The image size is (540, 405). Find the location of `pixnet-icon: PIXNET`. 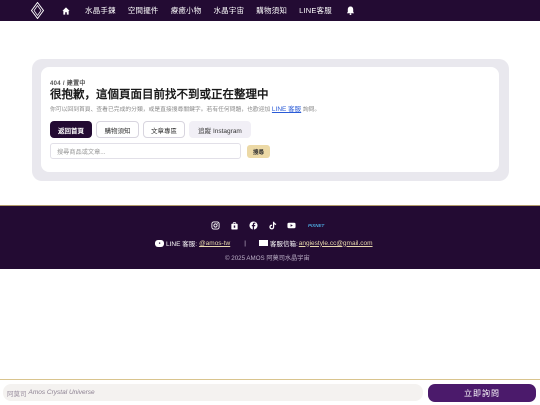

pixnet-icon: PIXNET is located at coordinates (316, 225).